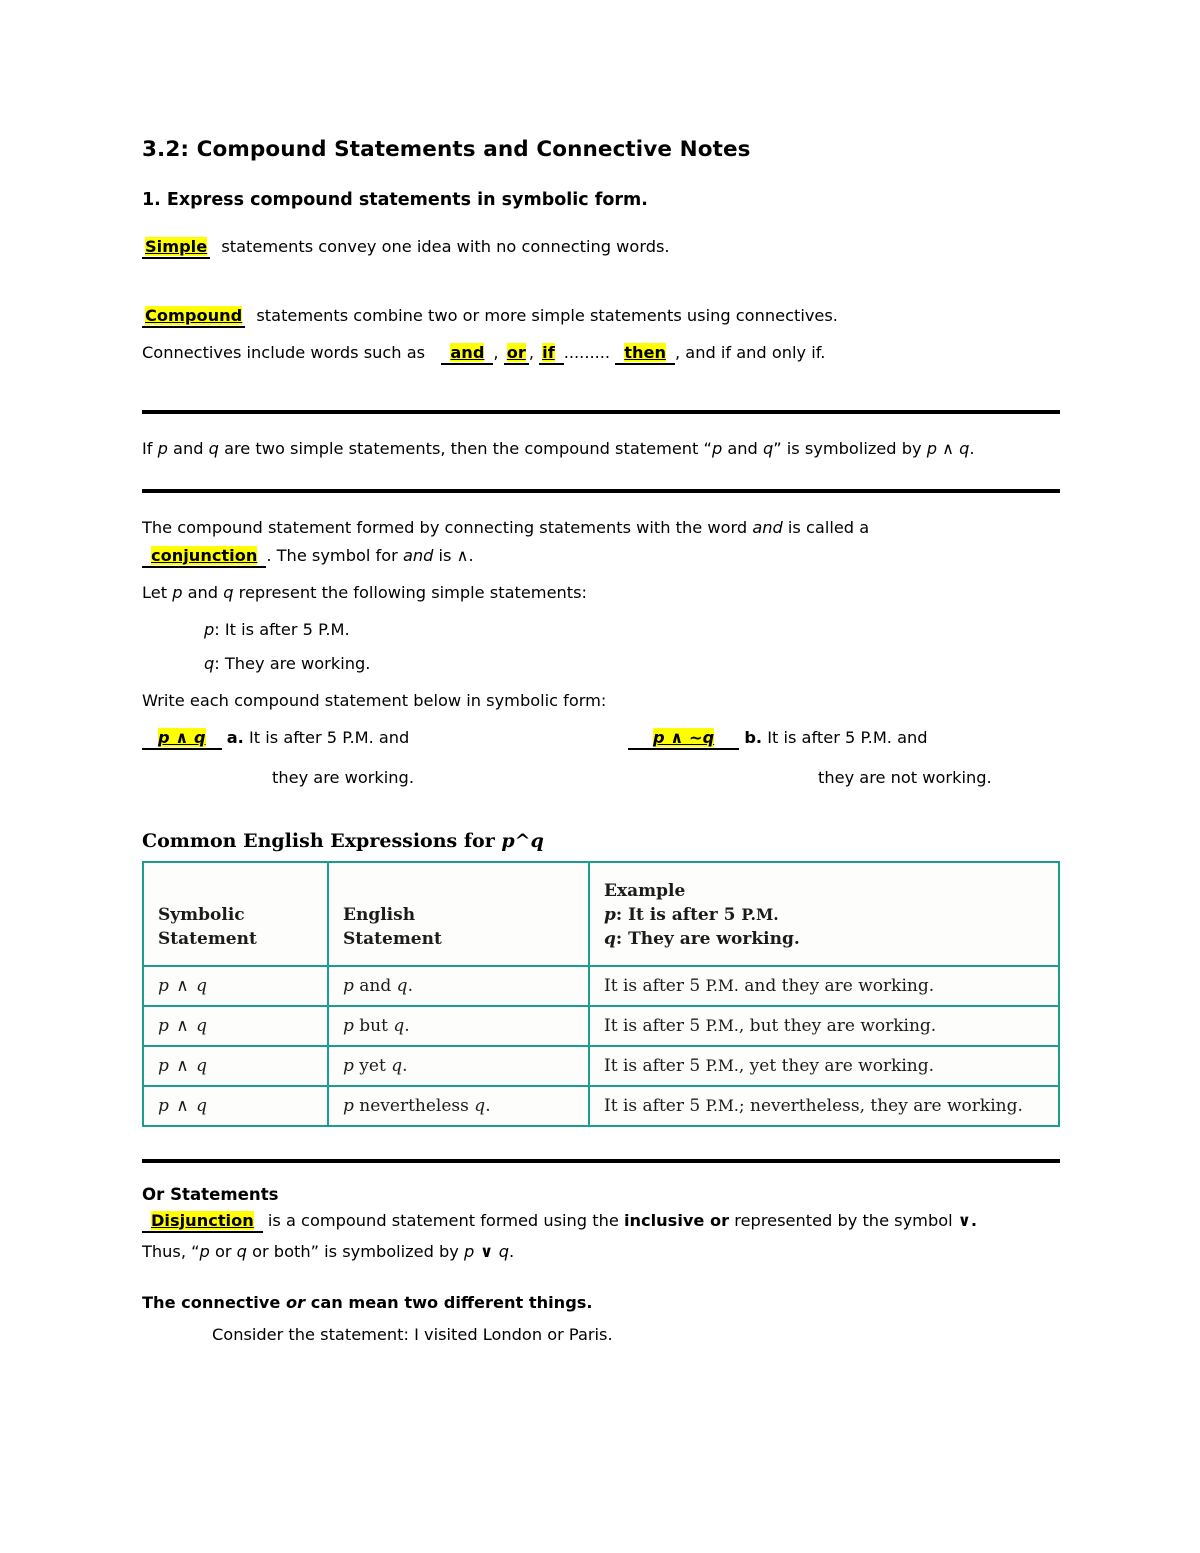 The width and height of the screenshot is (1200, 1553). Describe the element at coordinates (223, 1251) in the screenshot. I see `word-or: or` at that location.